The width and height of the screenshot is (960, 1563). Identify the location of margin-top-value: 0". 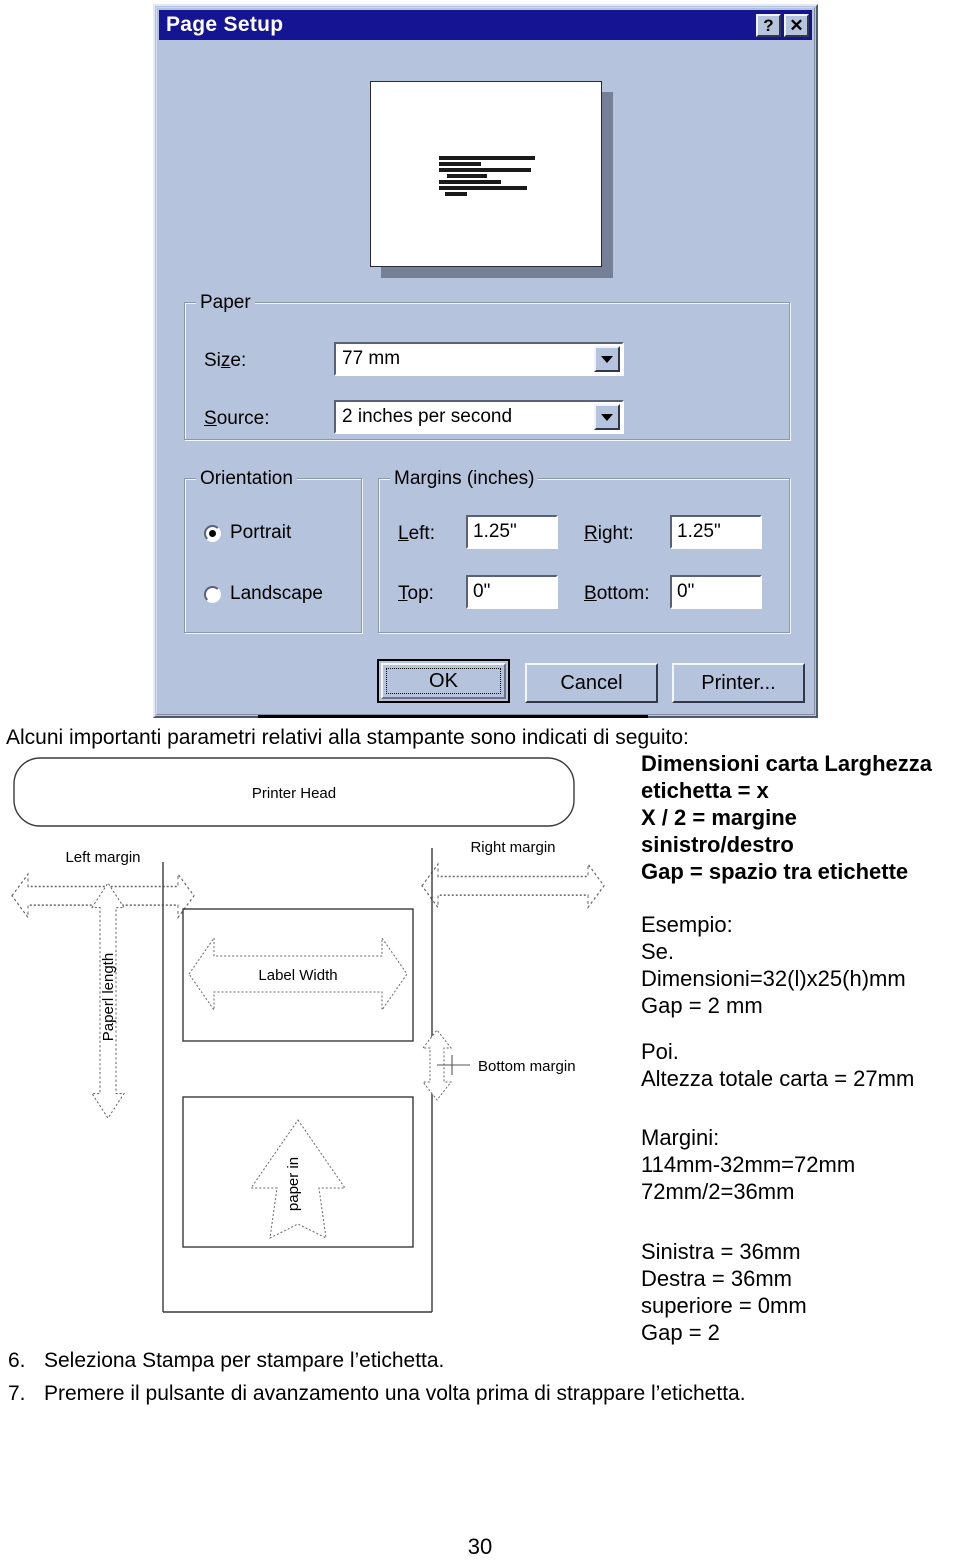
(482, 591).